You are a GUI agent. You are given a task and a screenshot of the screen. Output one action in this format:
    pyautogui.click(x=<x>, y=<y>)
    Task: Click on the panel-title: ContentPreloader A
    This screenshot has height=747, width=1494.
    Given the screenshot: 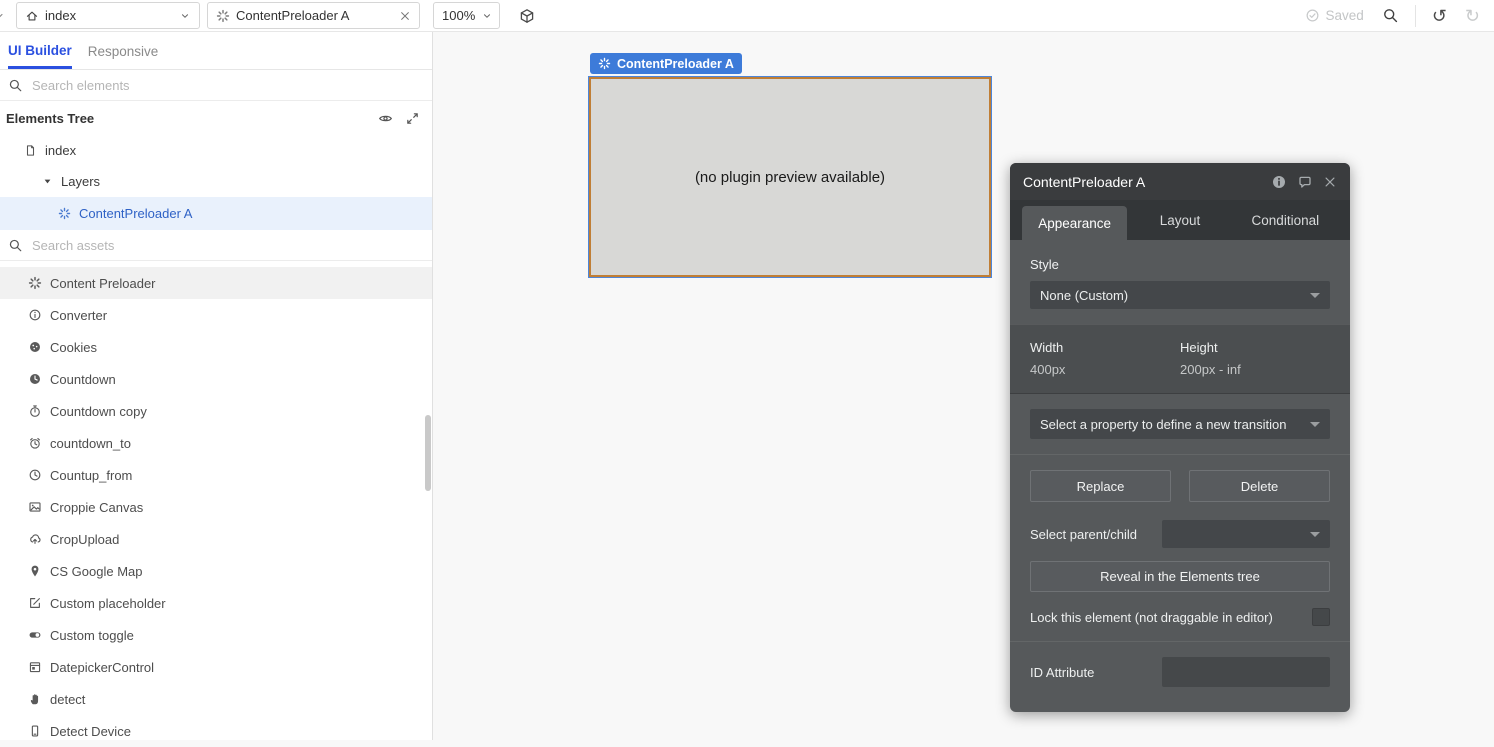 What is the action you would take?
    pyautogui.click(x=1084, y=182)
    